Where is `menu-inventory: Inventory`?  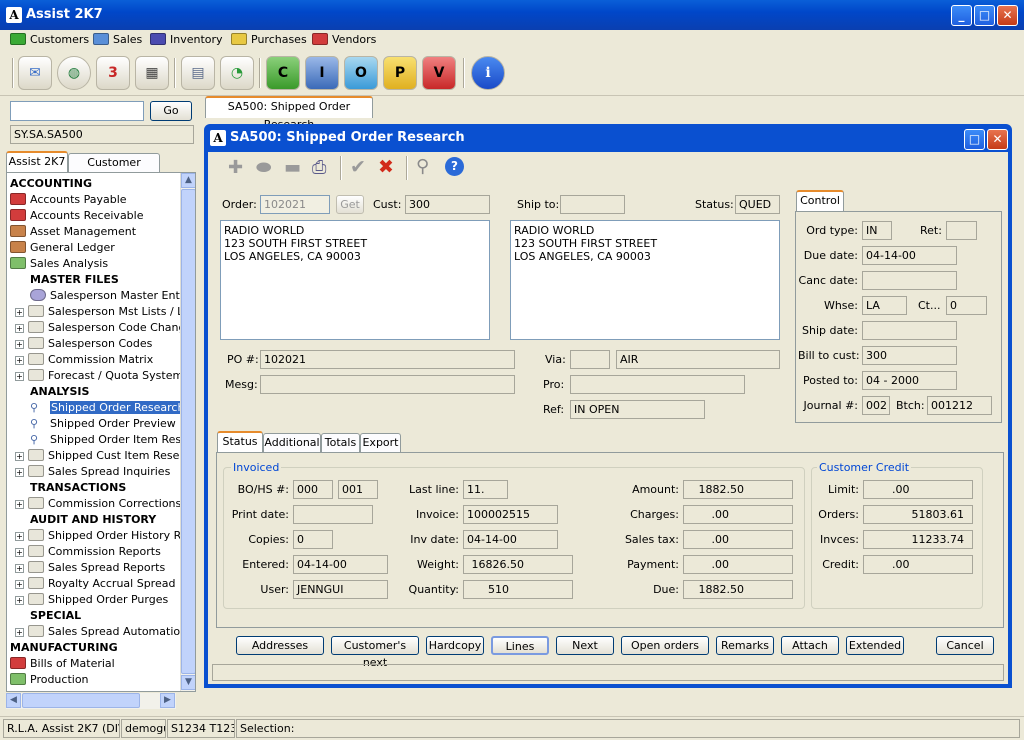
menu-inventory: Inventory is located at coordinates (186, 39).